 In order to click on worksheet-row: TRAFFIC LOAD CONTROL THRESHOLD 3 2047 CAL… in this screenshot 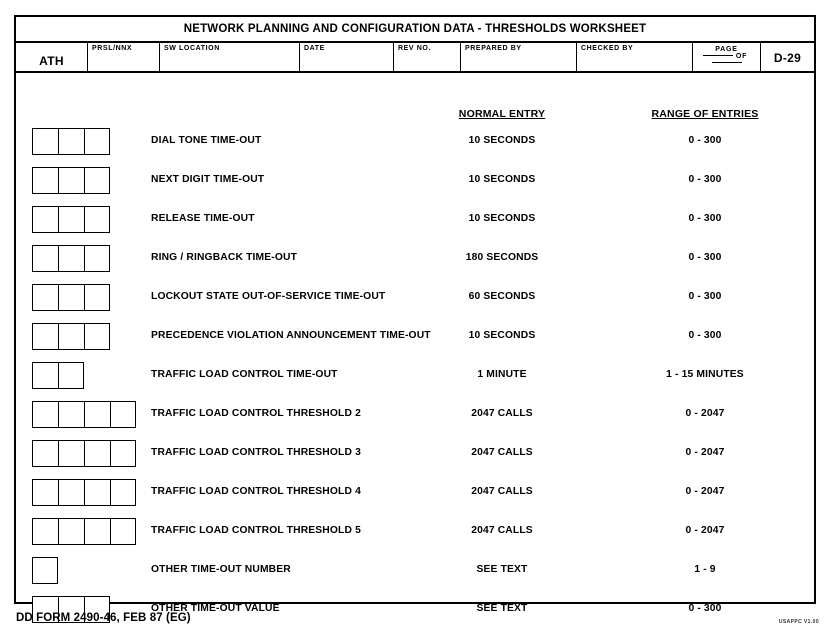, I will do `click(415, 455)`.